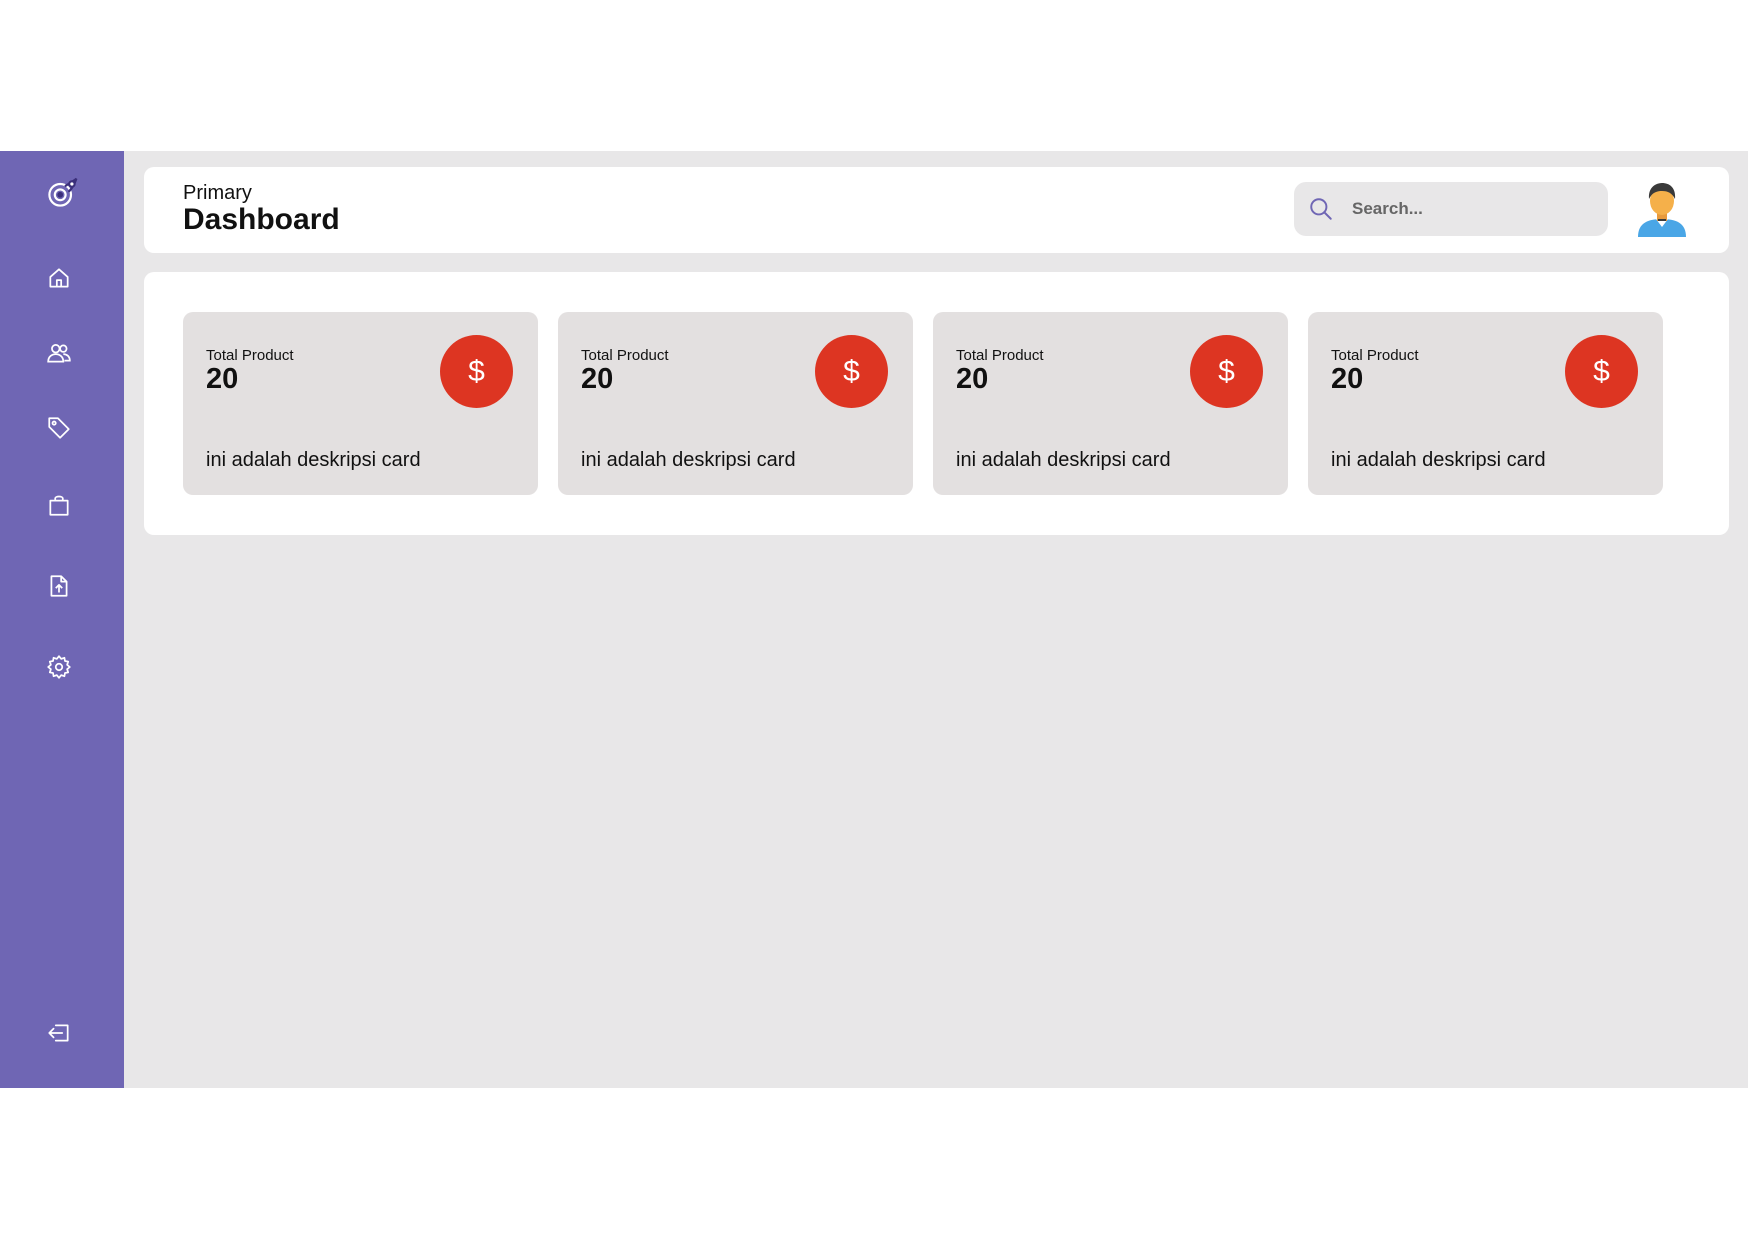  Describe the element at coordinates (59, 667) in the screenshot. I see `gear-icon` at that location.